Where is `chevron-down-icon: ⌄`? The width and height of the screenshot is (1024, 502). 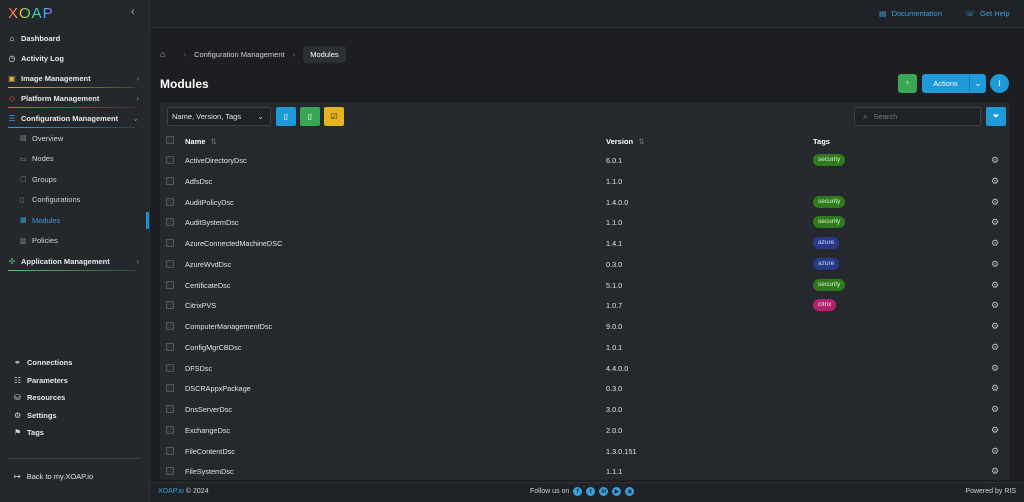 chevron-down-icon: ⌄ is located at coordinates (978, 83).